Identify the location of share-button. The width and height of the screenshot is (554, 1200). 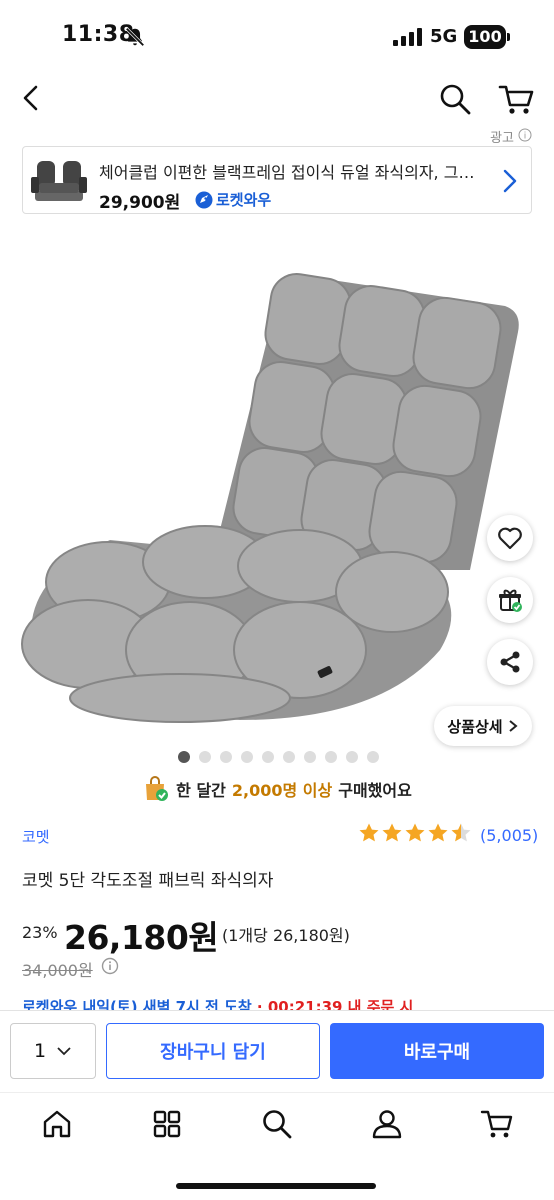
(510, 662).